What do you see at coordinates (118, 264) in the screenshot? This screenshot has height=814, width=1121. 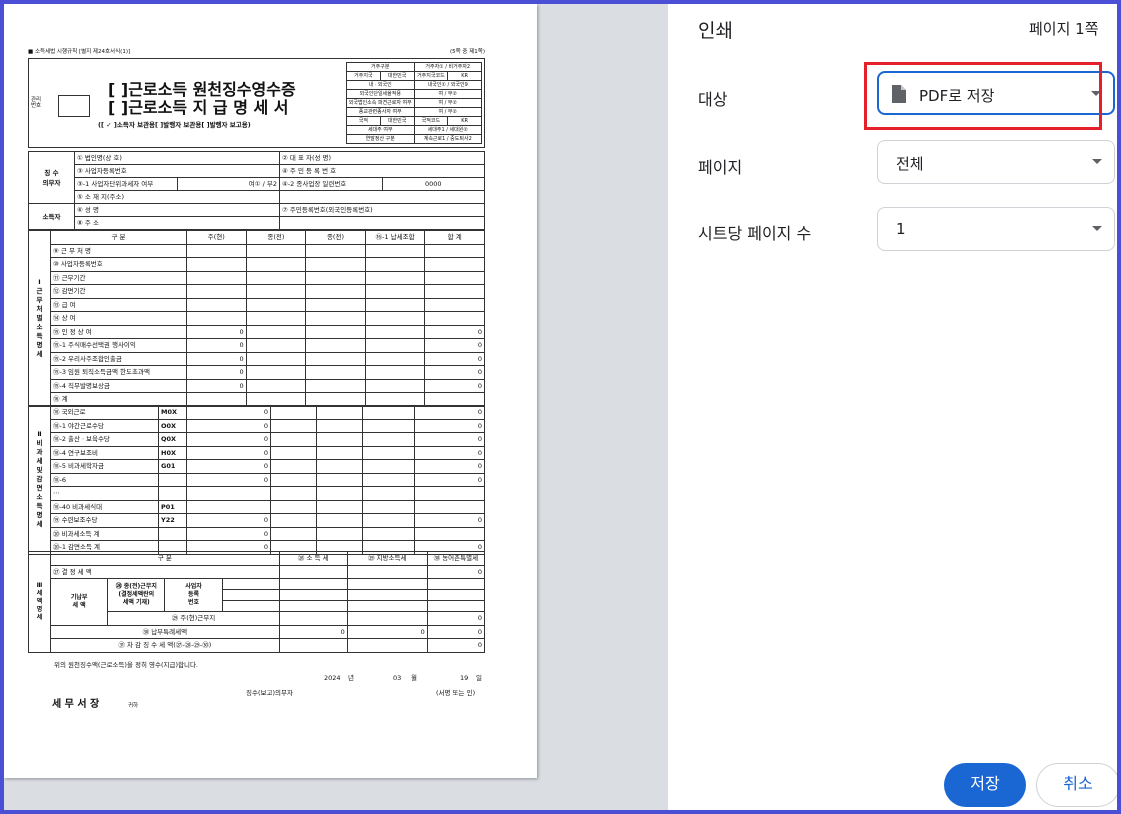 I see `form-cell: ⑩ 사업자등록번호` at bounding box center [118, 264].